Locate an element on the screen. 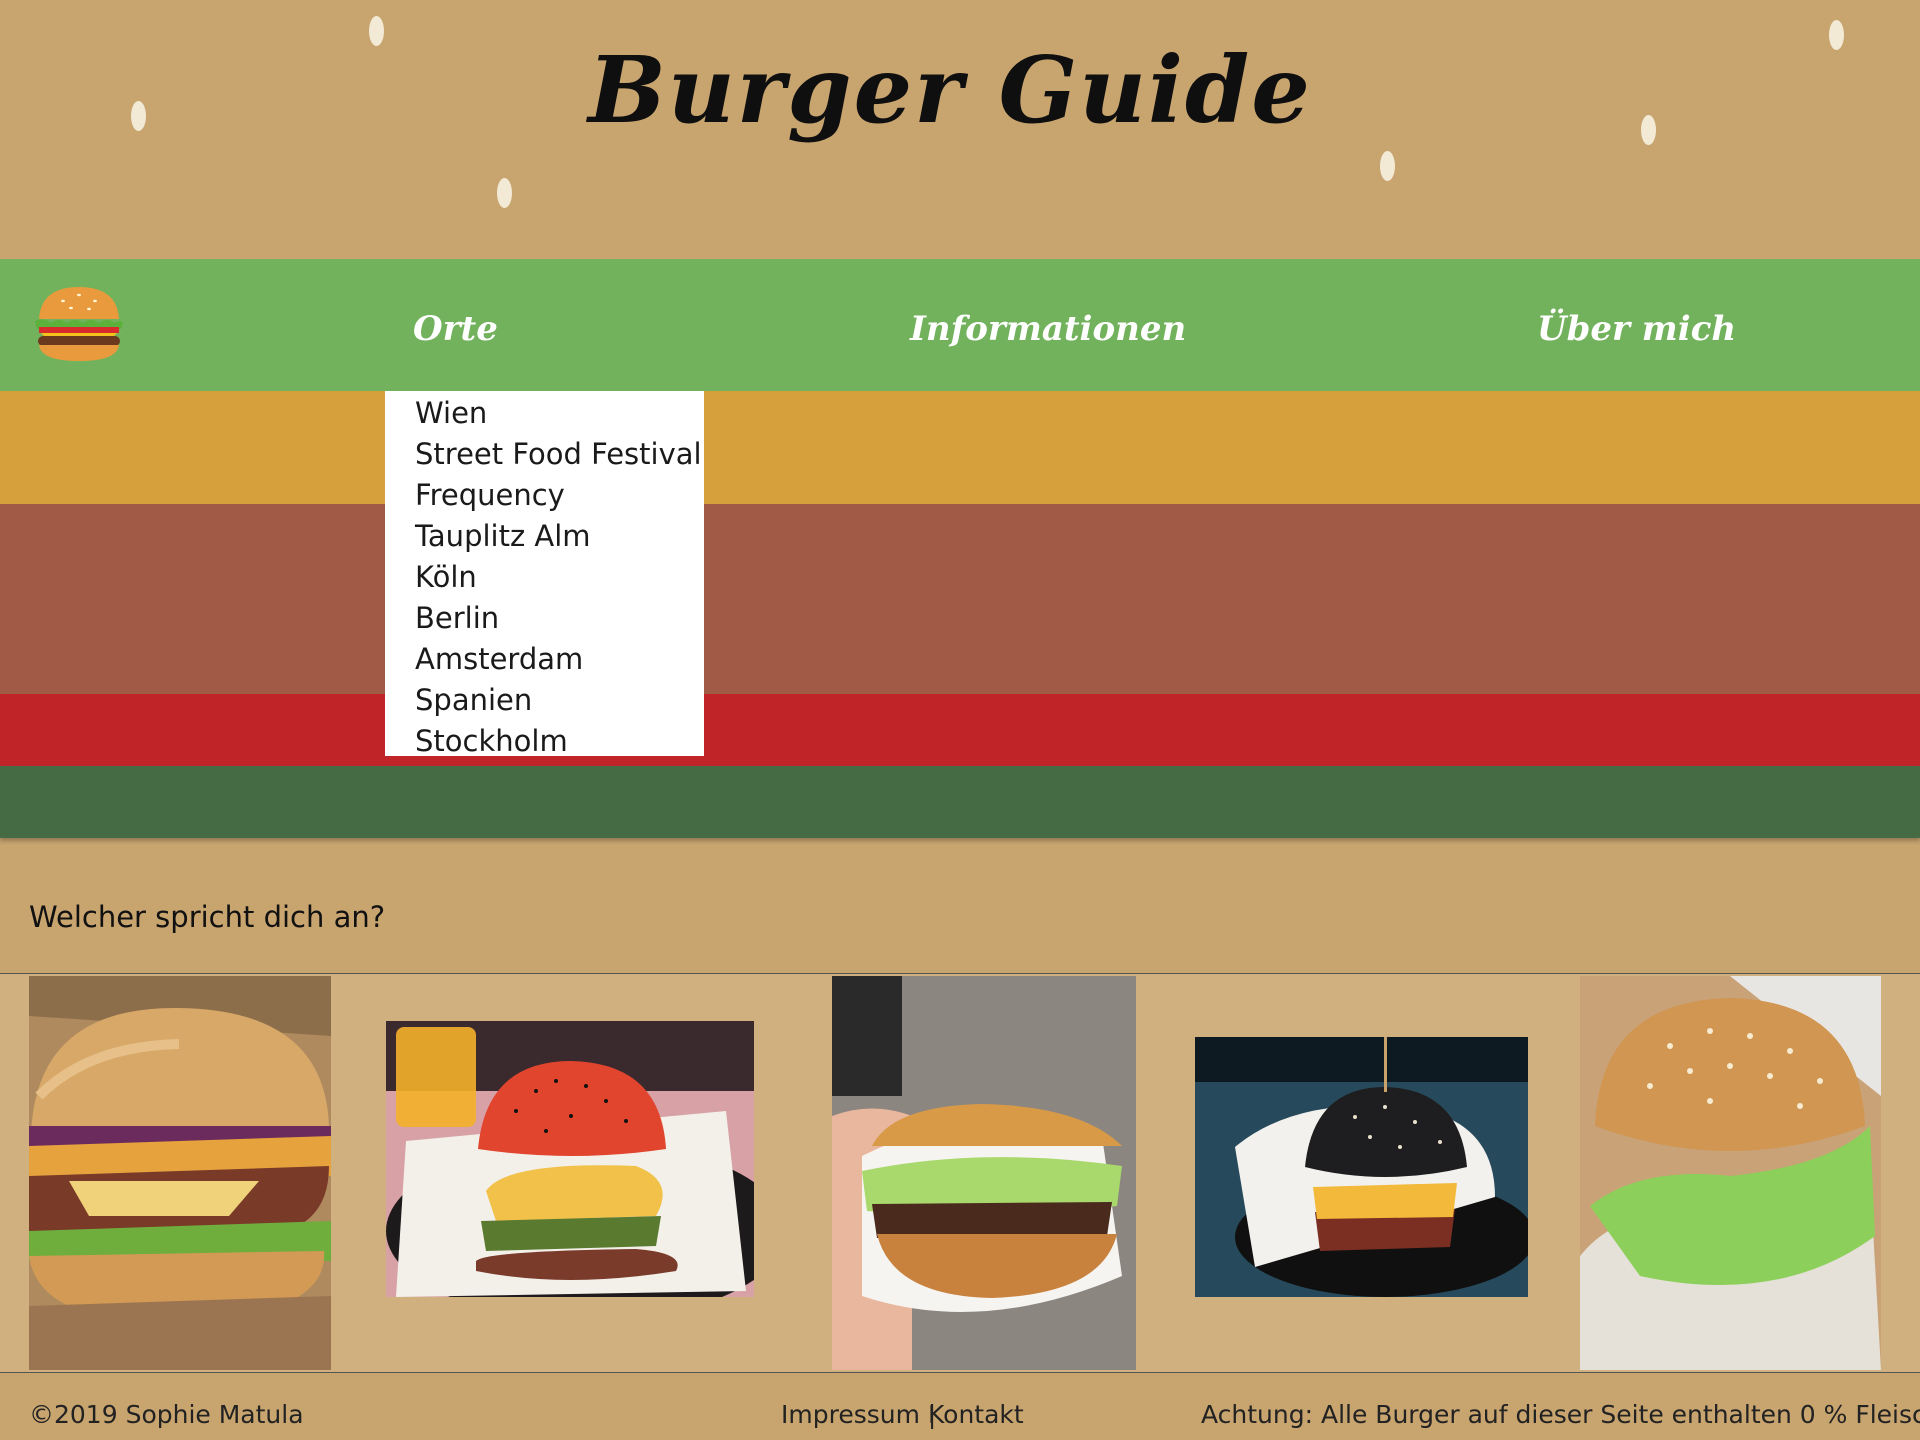 This screenshot has height=1440, width=1920. burger-photo-vegan-patty is located at coordinates (180, 1173).